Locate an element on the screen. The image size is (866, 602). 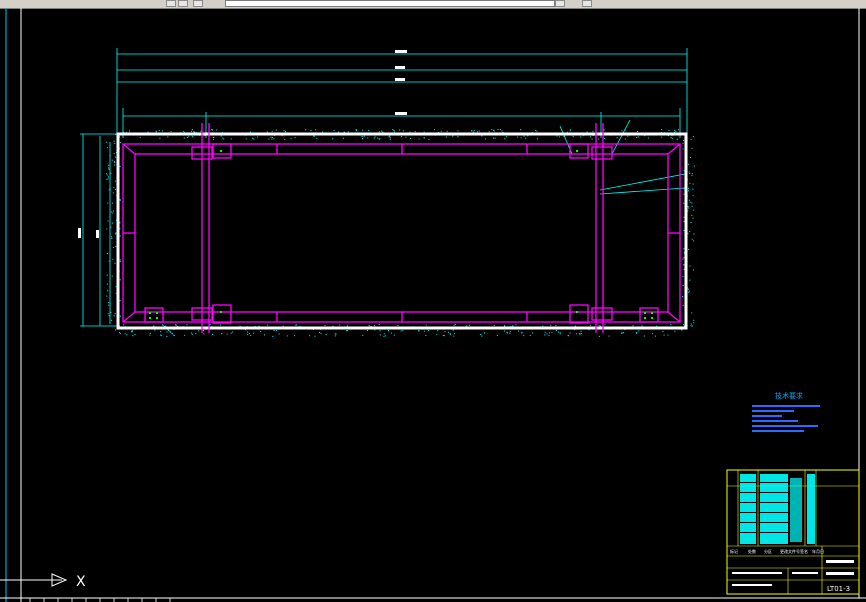
layer-dropdown is located at coordinates (390, 3).